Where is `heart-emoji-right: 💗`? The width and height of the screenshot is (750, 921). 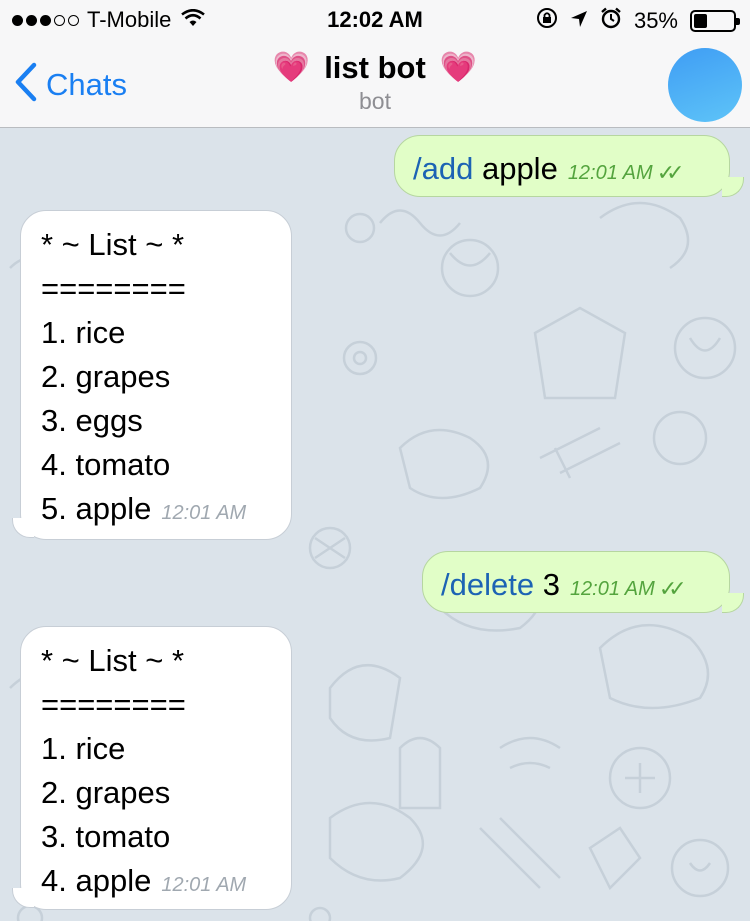
heart-emoji-right: 💗 is located at coordinates (458, 67).